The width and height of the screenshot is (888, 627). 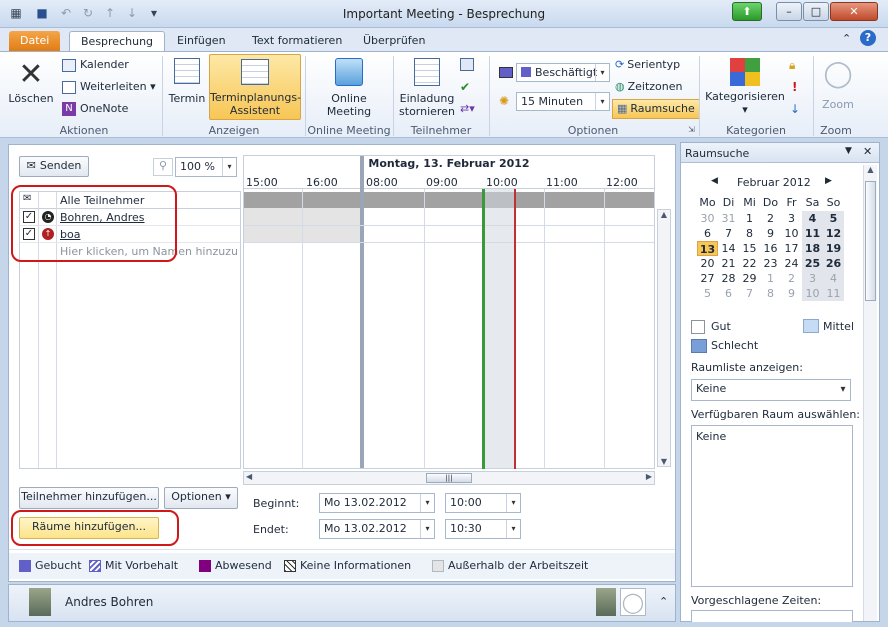 I want to click on vertical-scrollbar: ▲ ▼, so click(x=664, y=338).